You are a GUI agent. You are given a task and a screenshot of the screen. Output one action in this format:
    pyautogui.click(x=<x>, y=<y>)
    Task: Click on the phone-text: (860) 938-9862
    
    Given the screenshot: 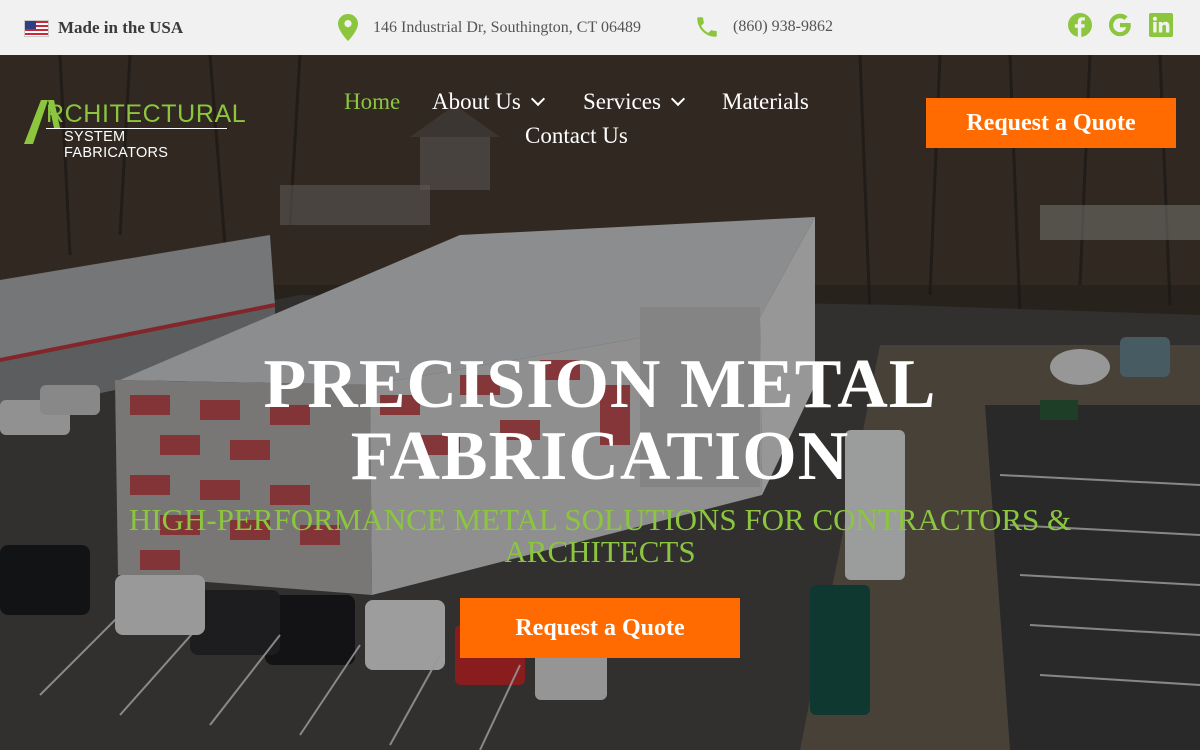 What is the action you would take?
    pyautogui.click(x=783, y=27)
    